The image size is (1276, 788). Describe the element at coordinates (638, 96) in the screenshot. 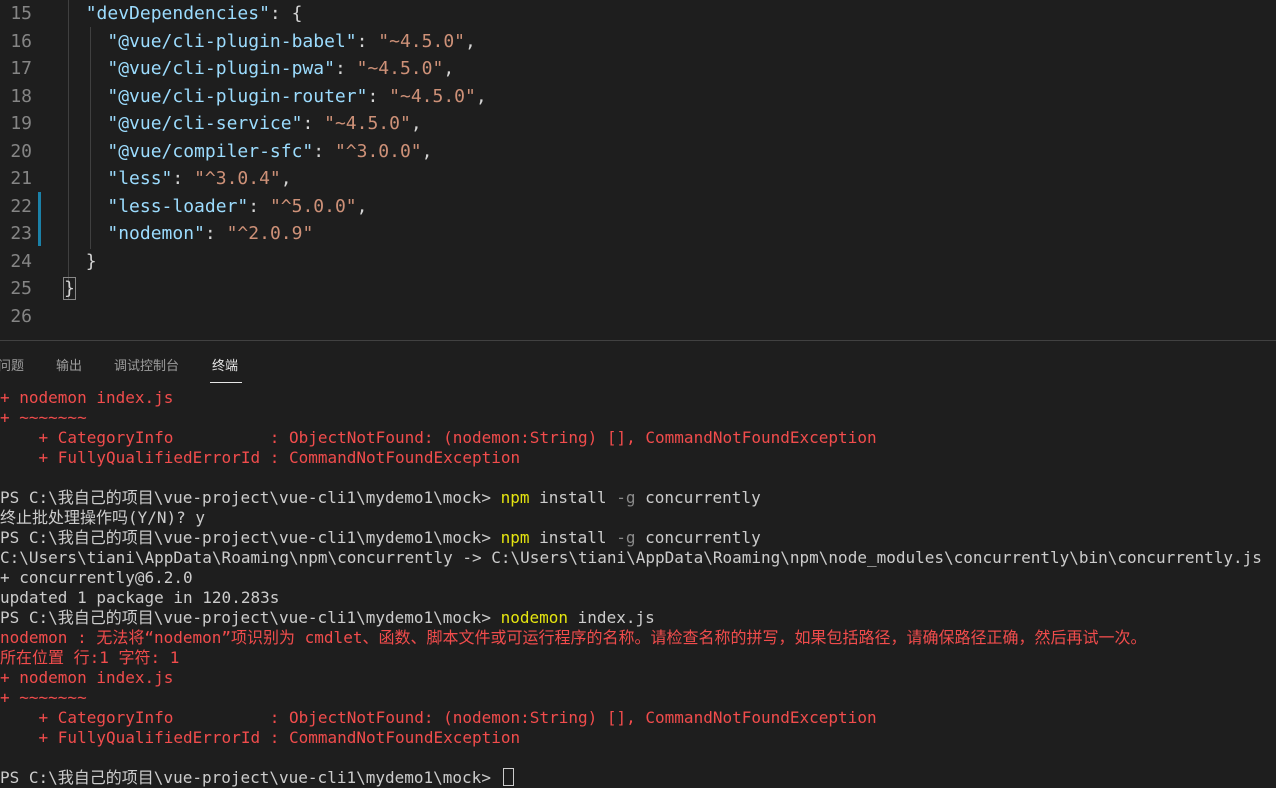

I see `code-line: 18 "@vue/cli-plugin-router": "~4.5.0",` at that location.